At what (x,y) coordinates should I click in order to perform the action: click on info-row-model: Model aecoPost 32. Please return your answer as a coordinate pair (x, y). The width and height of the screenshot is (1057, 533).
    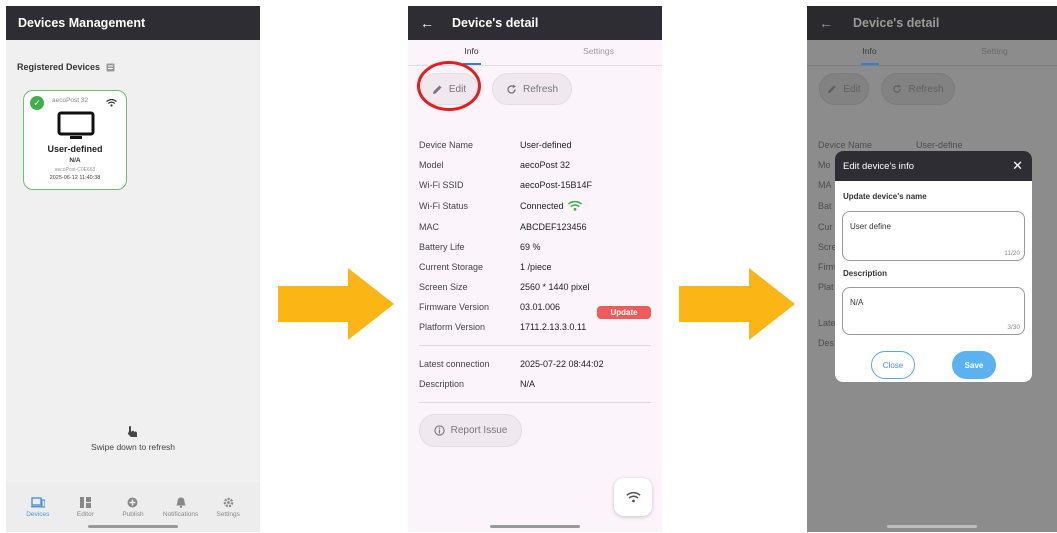
    Looking at the image, I should click on (494, 165).